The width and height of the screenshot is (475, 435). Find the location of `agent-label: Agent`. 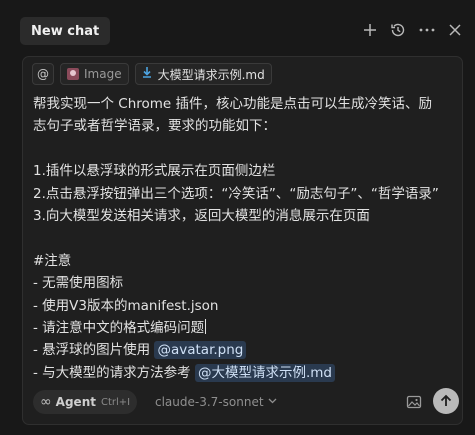

agent-label: Agent is located at coordinates (75, 402).